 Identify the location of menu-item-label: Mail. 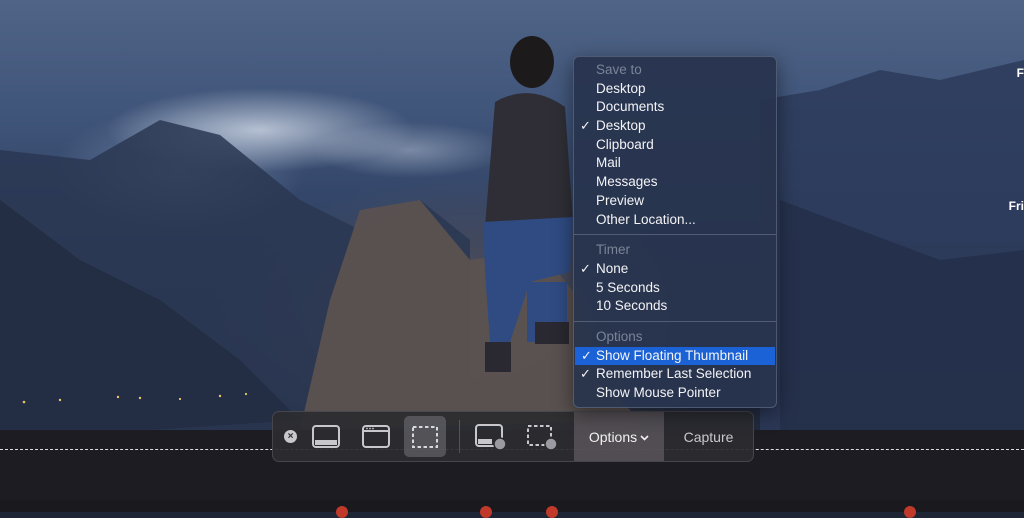
(608, 163).